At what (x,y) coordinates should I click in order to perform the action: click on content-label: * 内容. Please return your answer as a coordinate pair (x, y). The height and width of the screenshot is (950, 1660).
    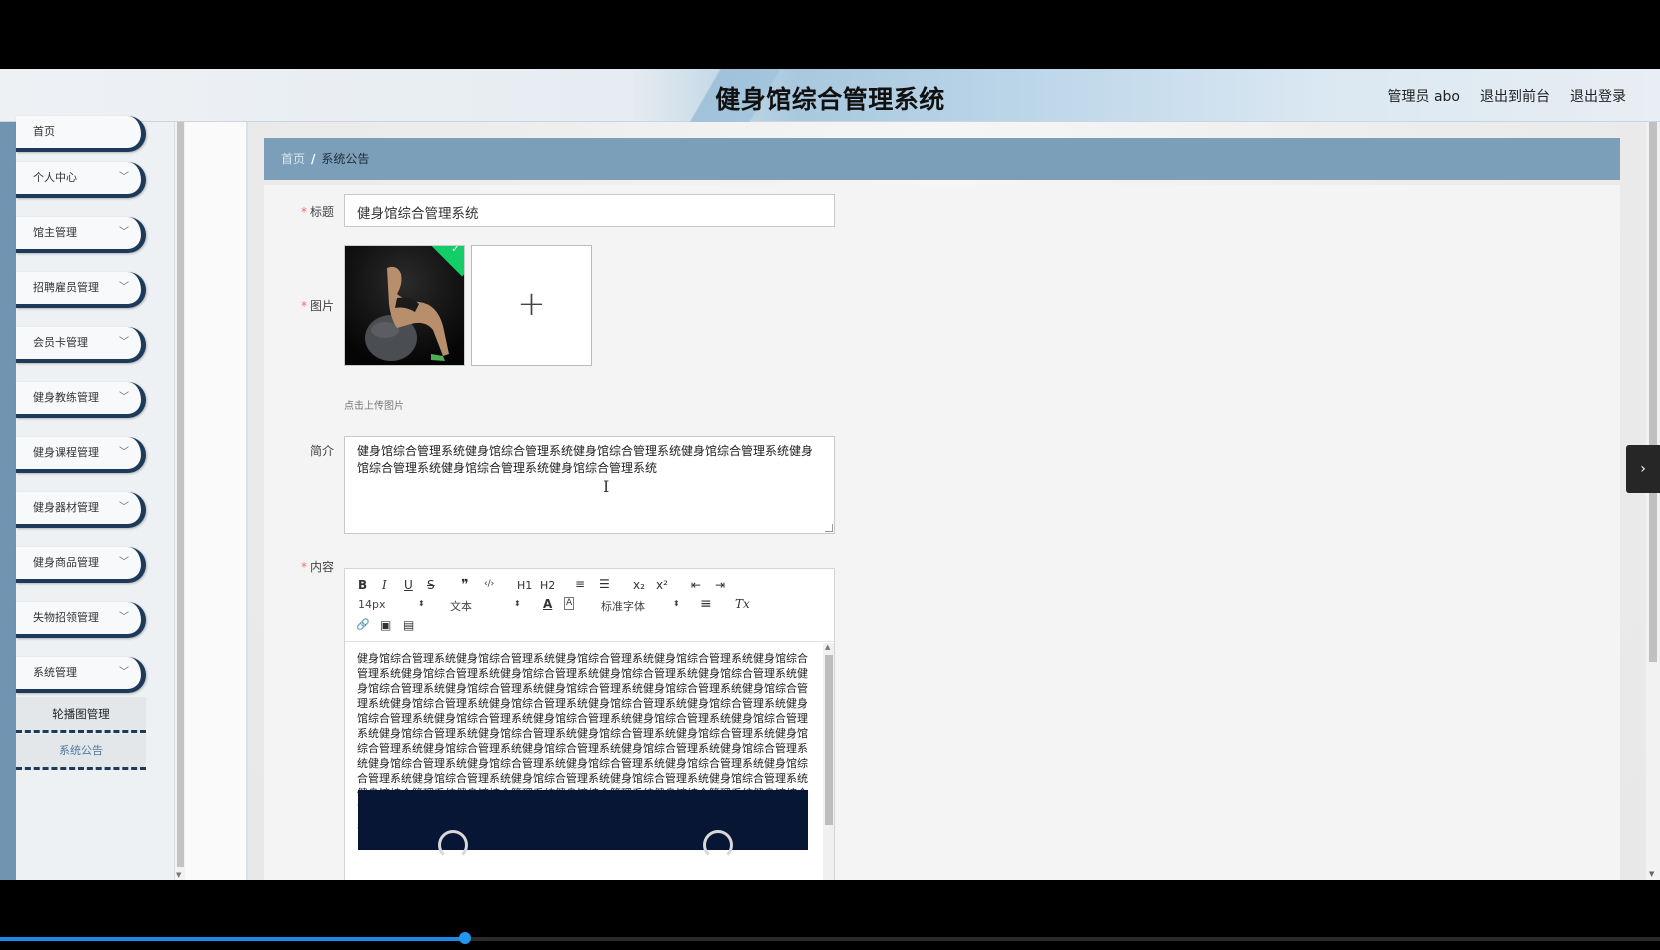
    Looking at the image, I should click on (317, 567).